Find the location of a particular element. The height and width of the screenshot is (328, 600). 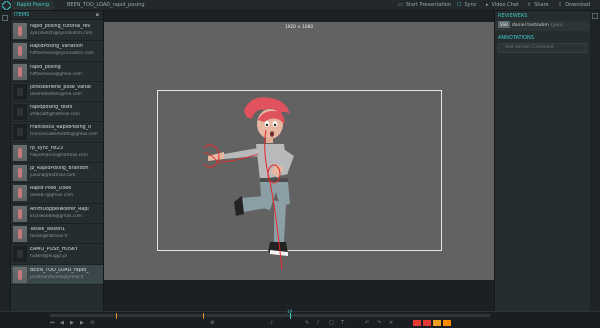

right-tool-rail is located at coordinates (595, 161).